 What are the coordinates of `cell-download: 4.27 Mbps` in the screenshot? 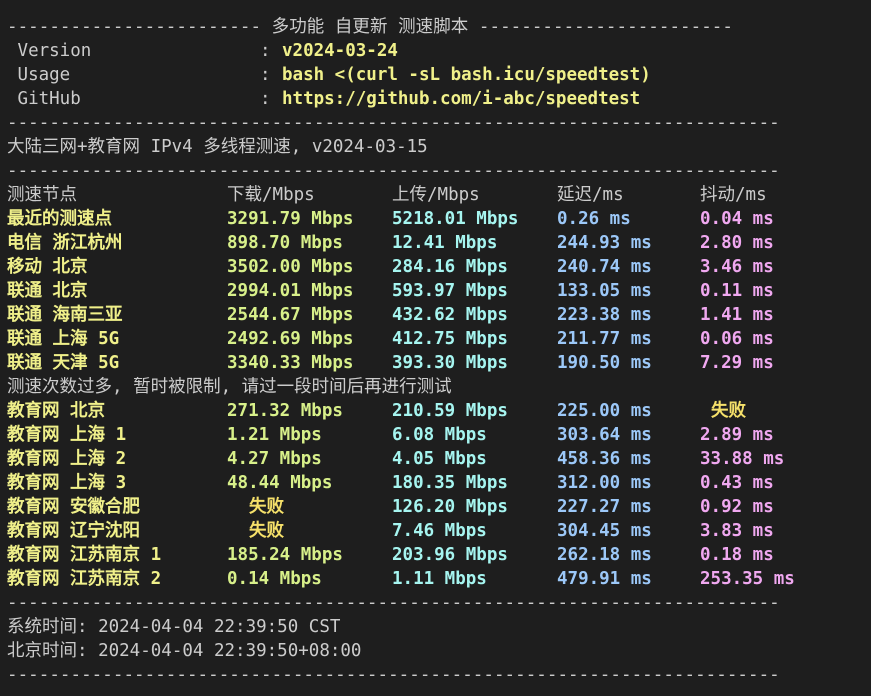 It's located at (274, 459).